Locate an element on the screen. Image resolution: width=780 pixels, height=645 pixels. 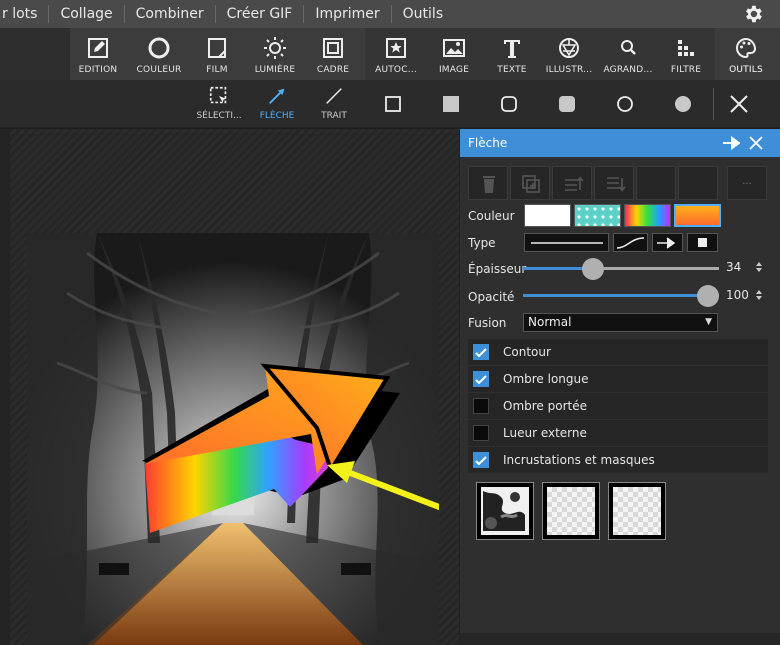
toolbar-couleur: COULEUR is located at coordinates (159, 54).